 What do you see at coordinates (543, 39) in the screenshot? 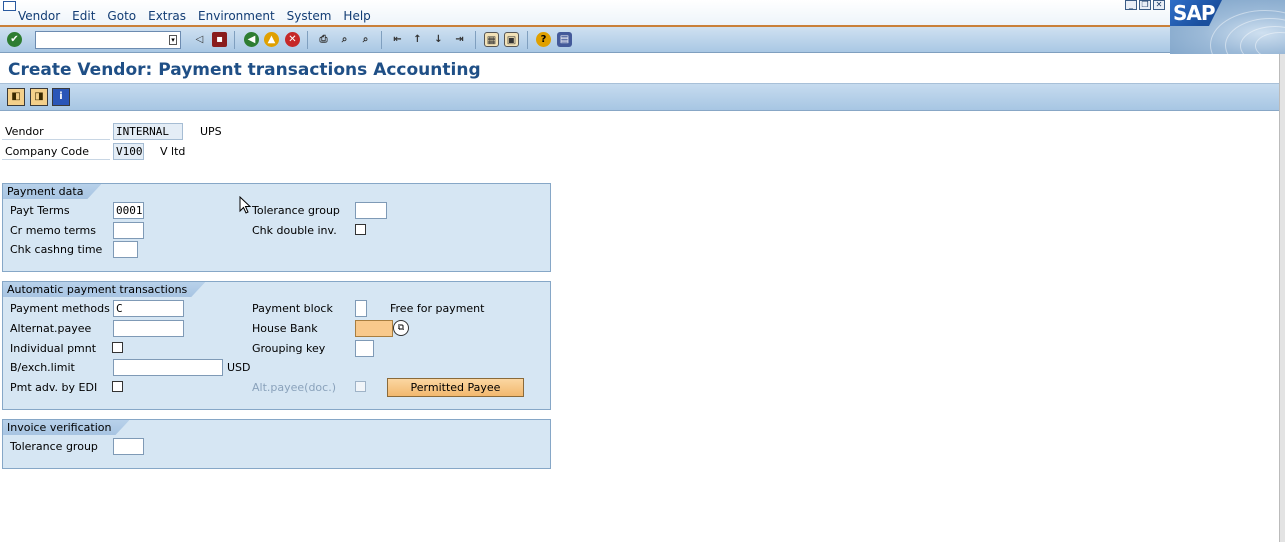
I see `help-icon: ?` at bounding box center [543, 39].